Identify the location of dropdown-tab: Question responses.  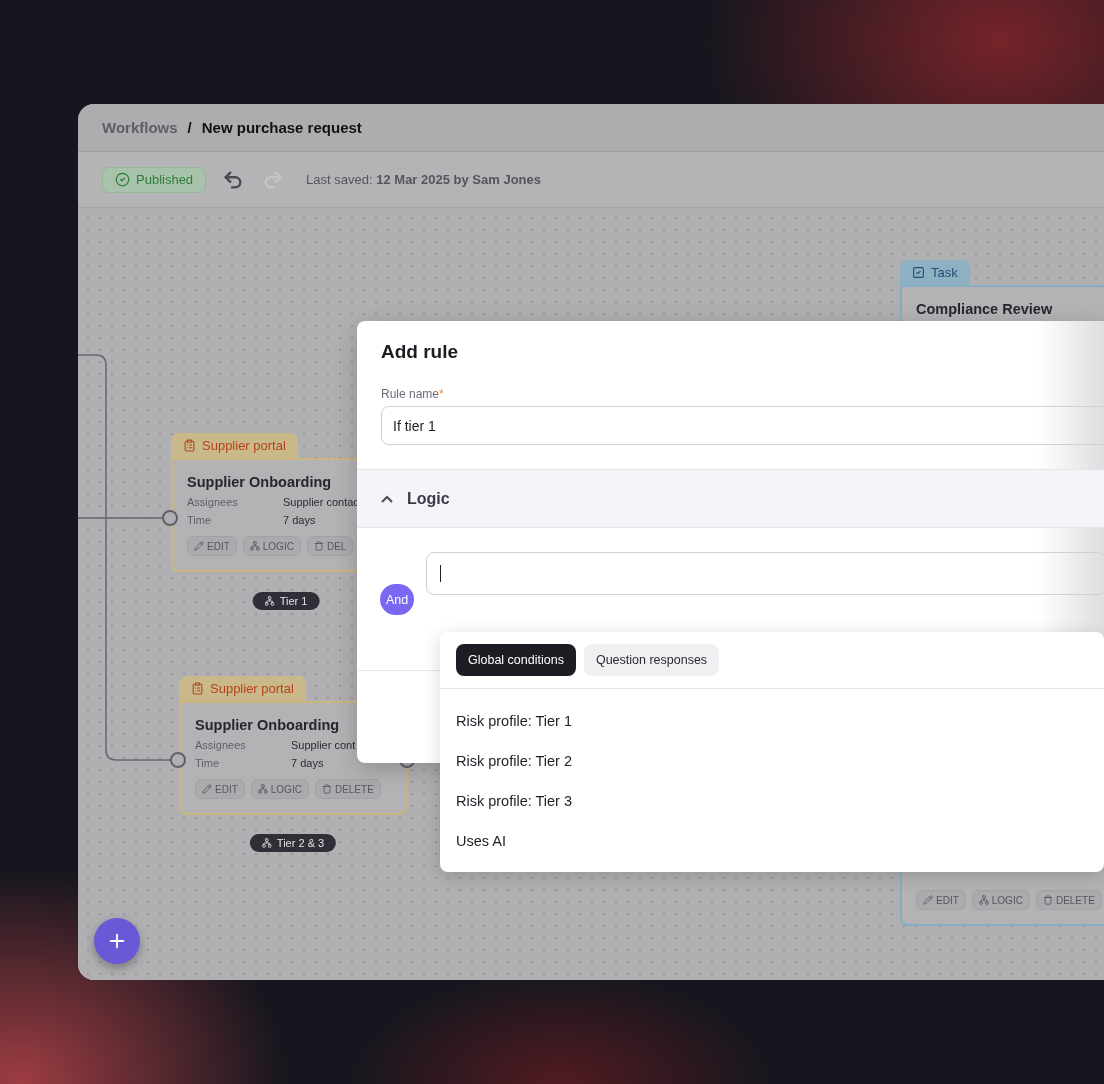
(651, 660).